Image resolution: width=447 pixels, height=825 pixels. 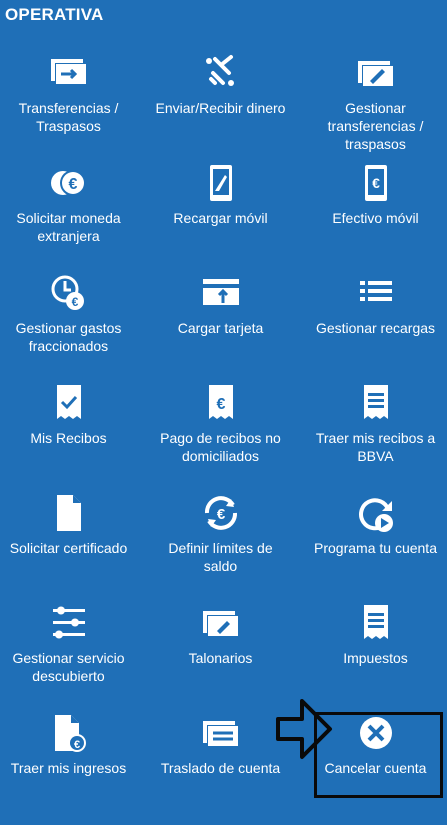 I want to click on tile-label: Definir límites de saldo, so click(x=220, y=557).